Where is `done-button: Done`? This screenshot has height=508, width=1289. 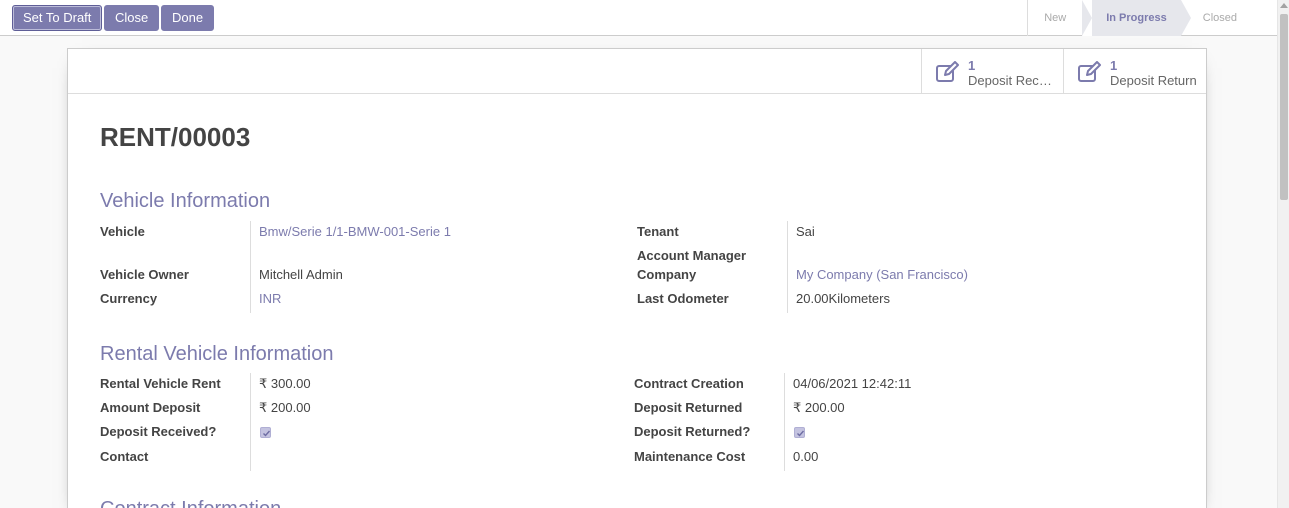 done-button: Done is located at coordinates (188, 18).